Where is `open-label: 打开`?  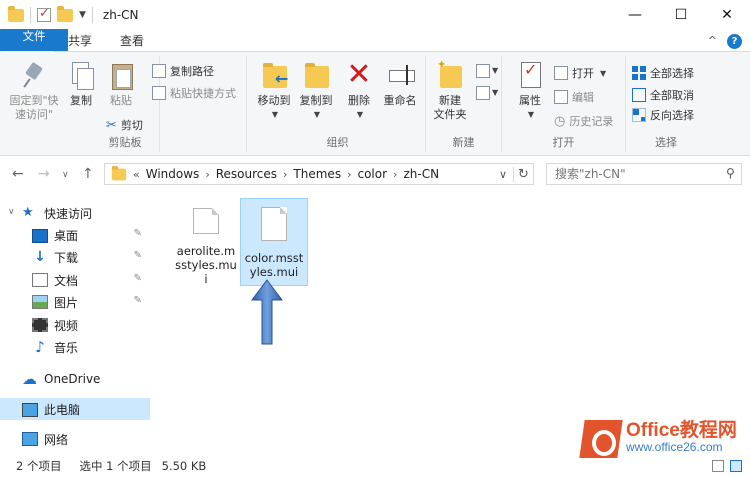
open-label: 打开 is located at coordinates (583, 73).